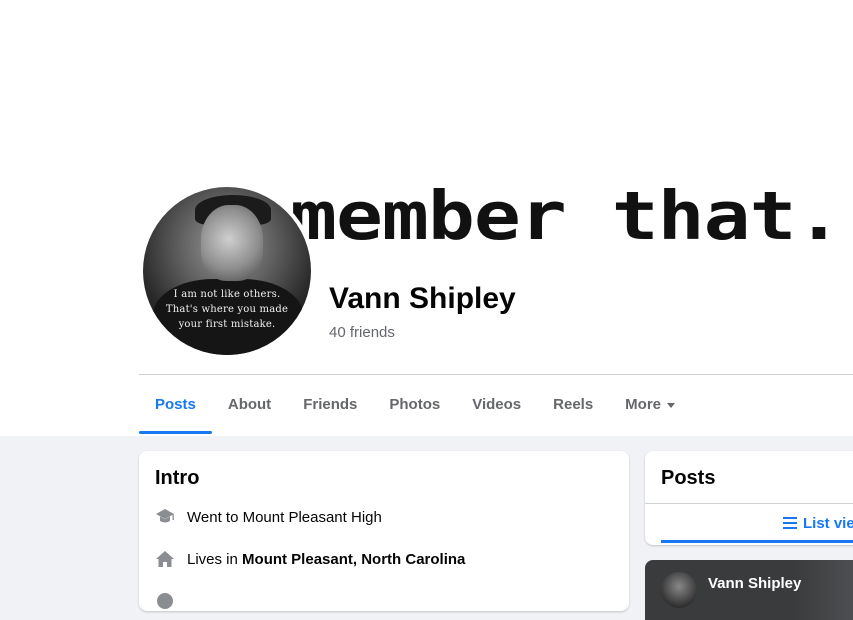 This screenshot has width=853, height=620. I want to click on avatar-quote-line: I am not like others., so click(227, 294).